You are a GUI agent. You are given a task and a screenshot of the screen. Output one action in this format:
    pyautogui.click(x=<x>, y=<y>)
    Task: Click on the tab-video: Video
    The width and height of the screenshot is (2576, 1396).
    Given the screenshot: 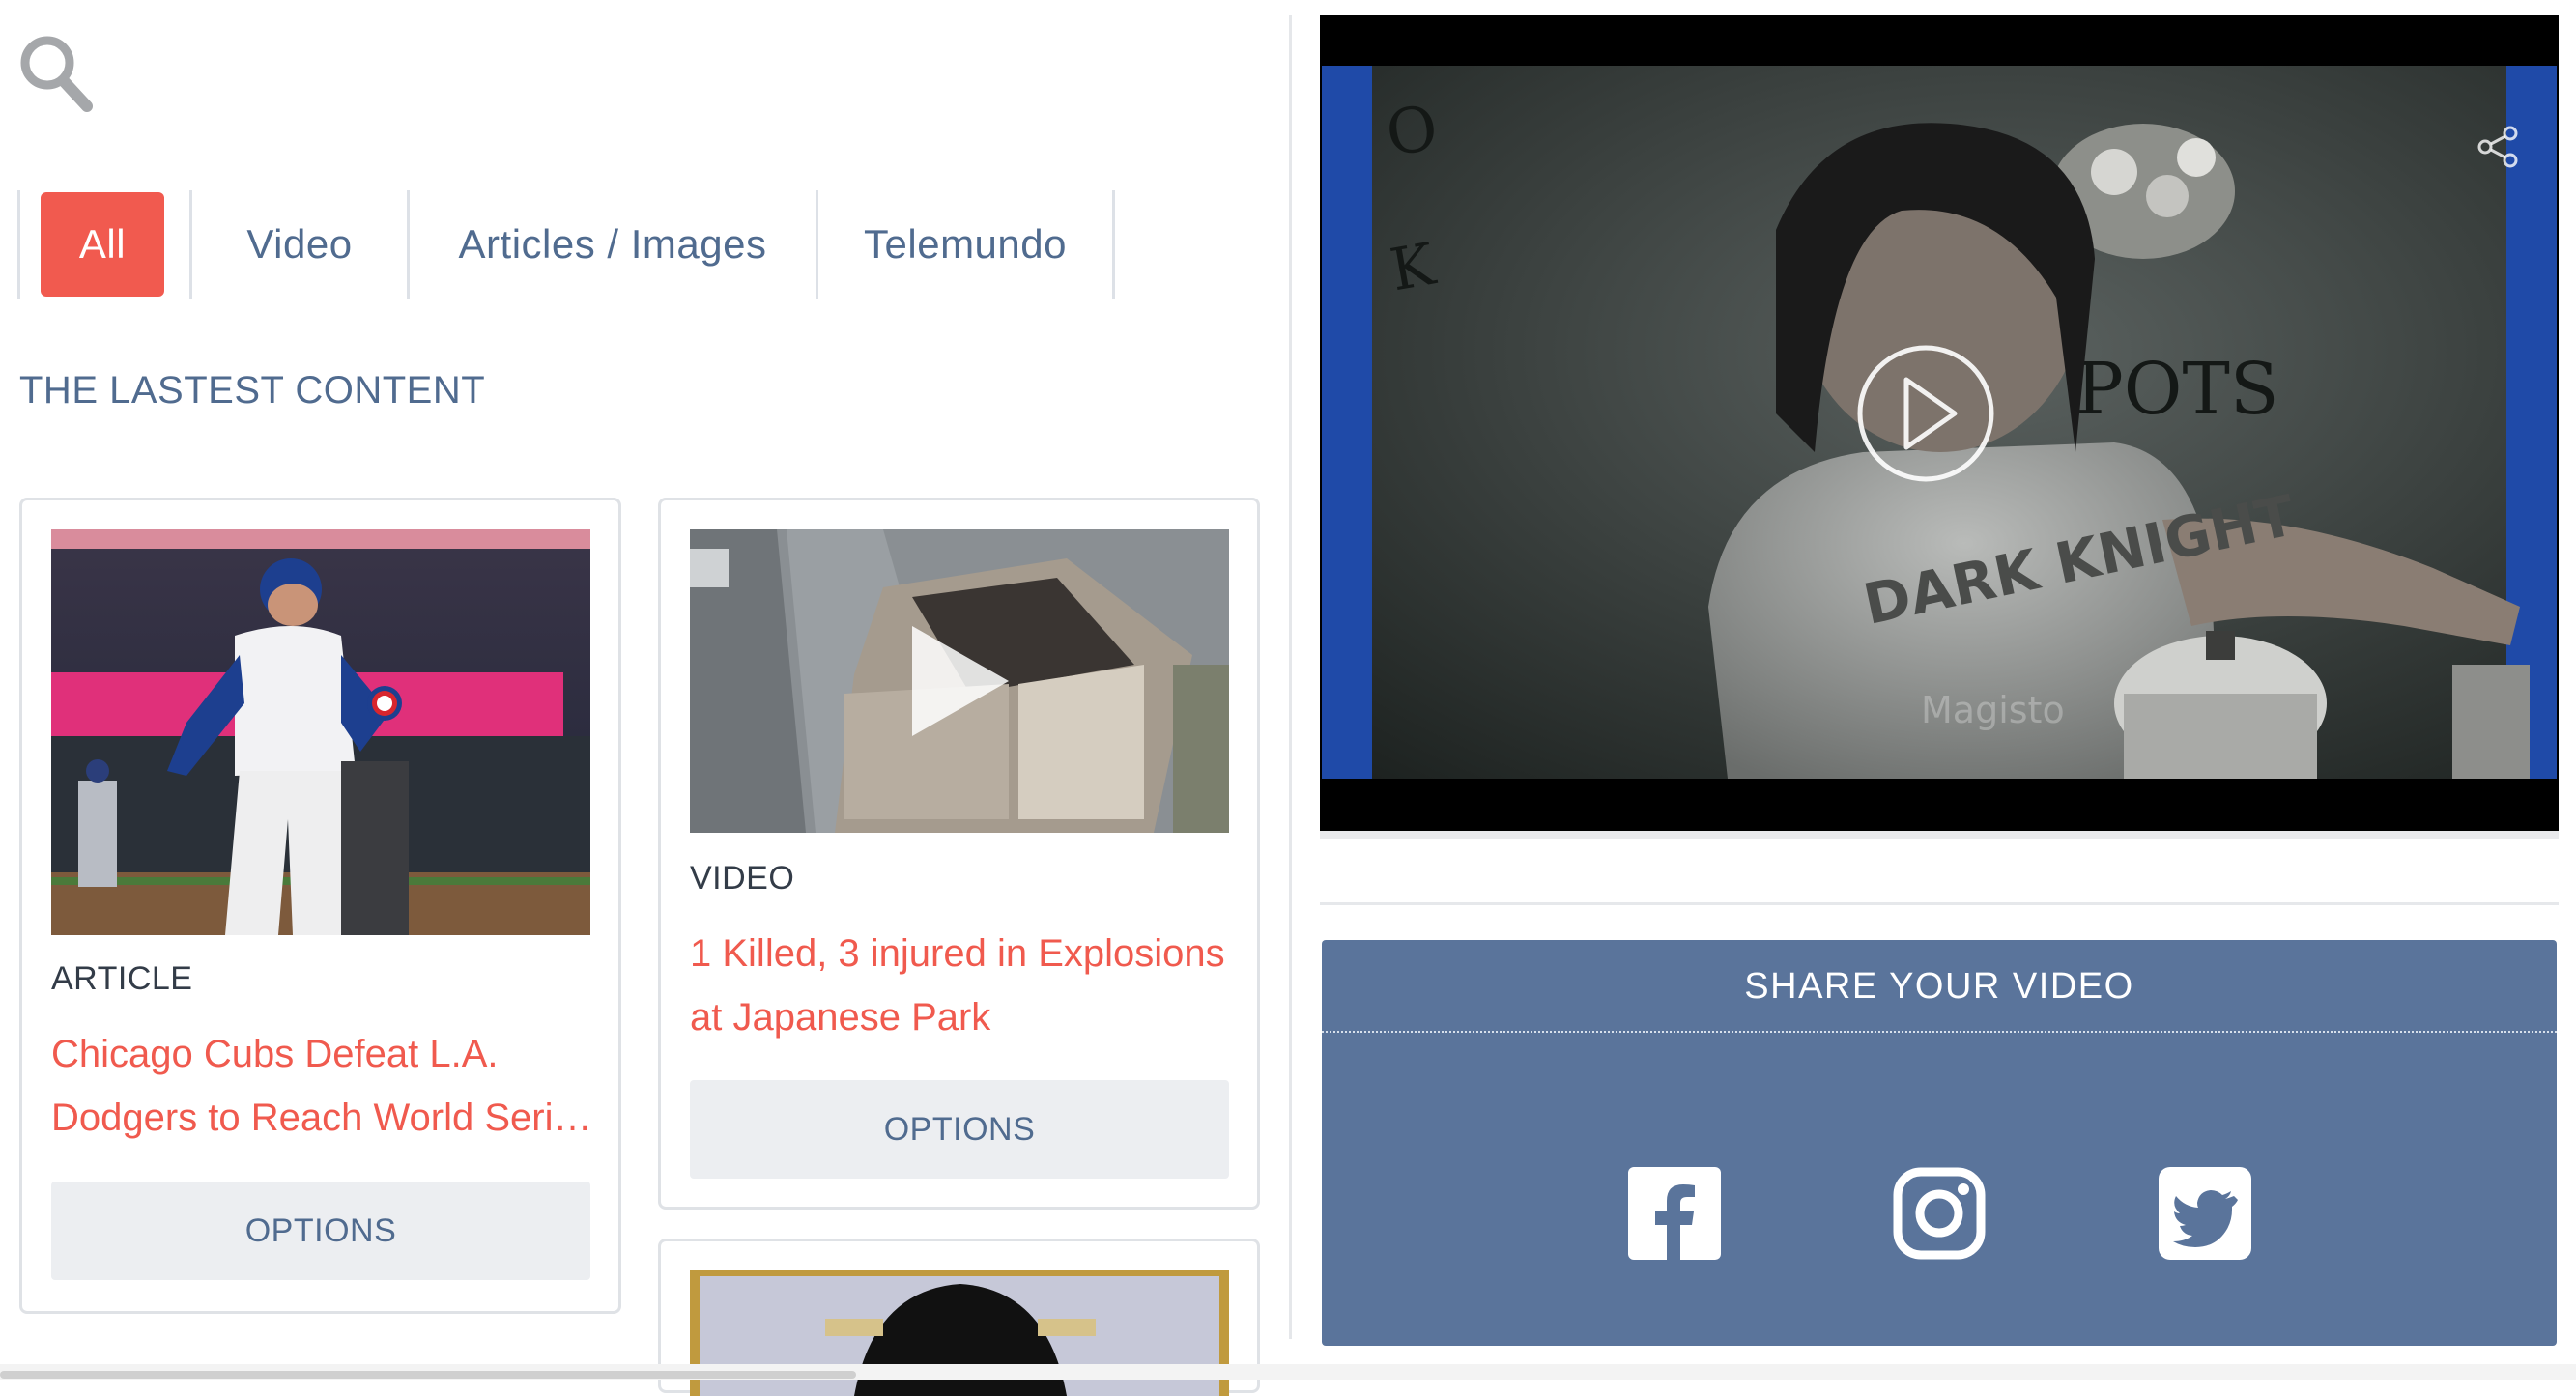 What is the action you would take?
    pyautogui.click(x=300, y=244)
    